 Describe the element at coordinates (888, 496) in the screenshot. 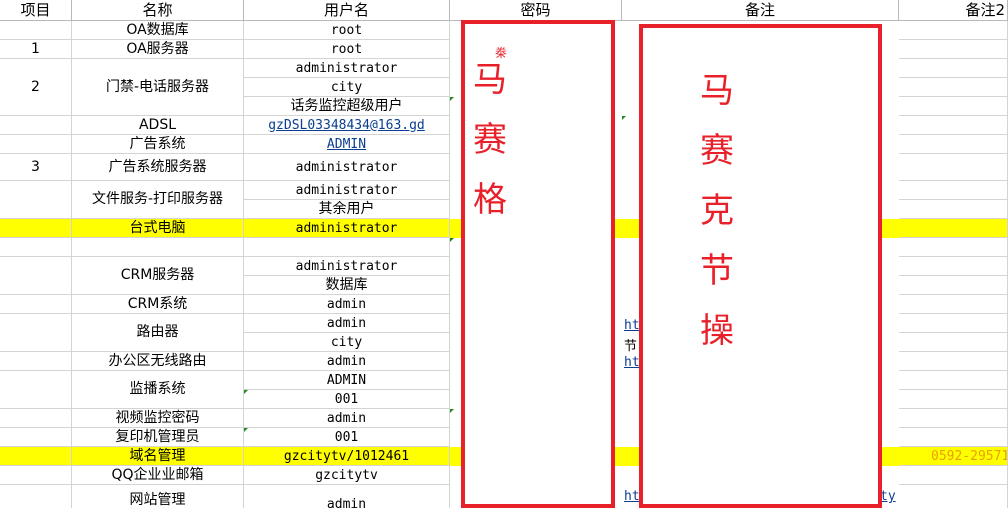

I see `note-fragment: ty` at that location.